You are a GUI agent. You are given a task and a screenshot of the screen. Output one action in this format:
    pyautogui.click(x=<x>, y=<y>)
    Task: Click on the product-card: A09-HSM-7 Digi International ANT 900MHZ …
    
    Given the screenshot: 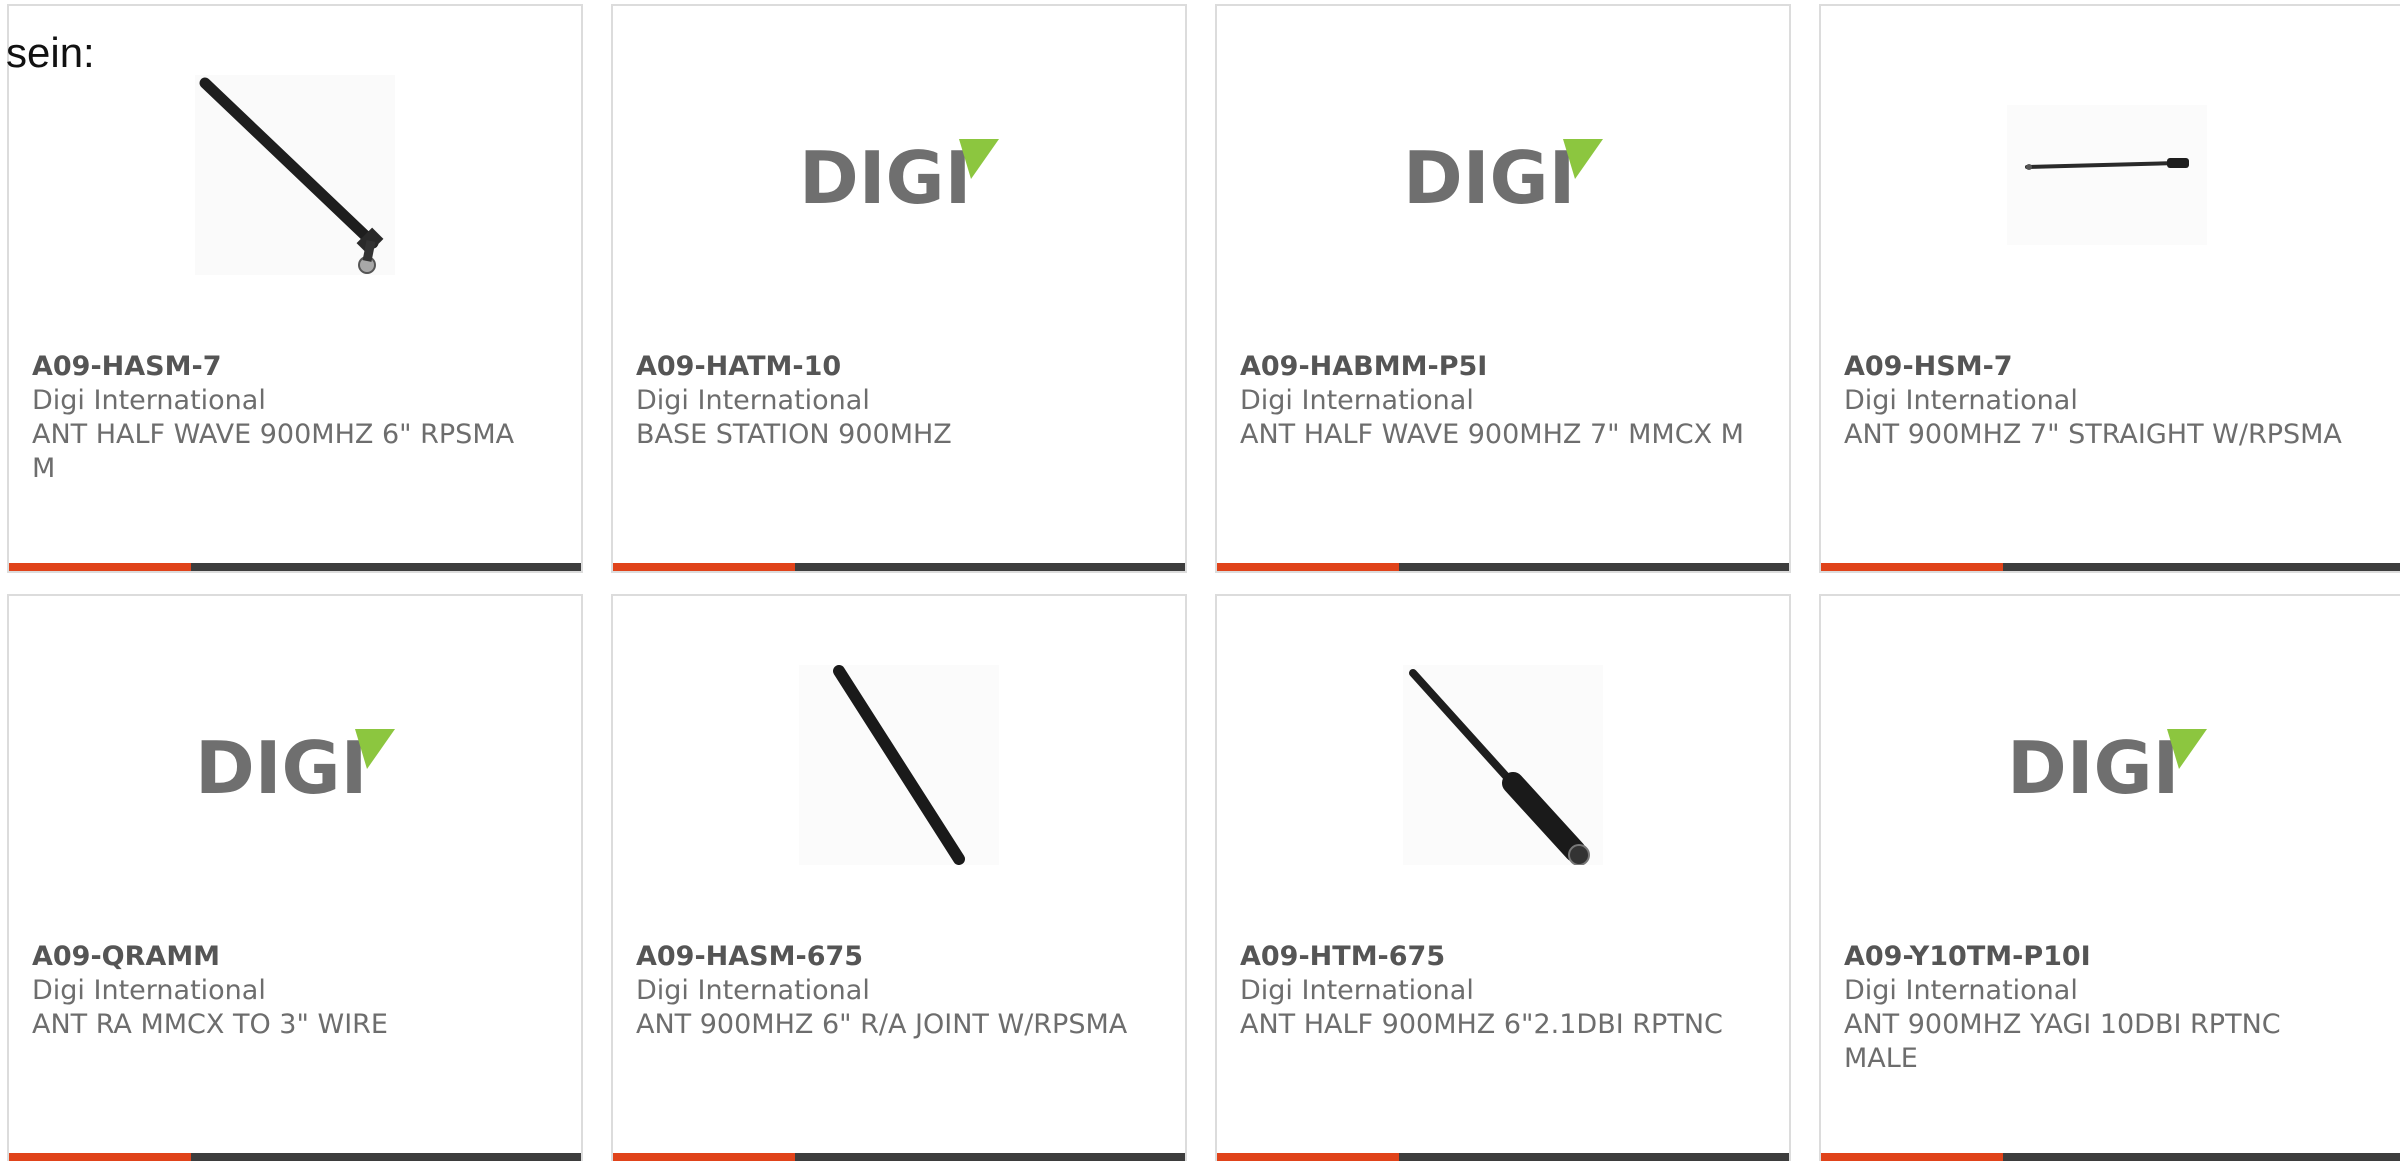 What is the action you would take?
    pyautogui.click(x=2109, y=288)
    